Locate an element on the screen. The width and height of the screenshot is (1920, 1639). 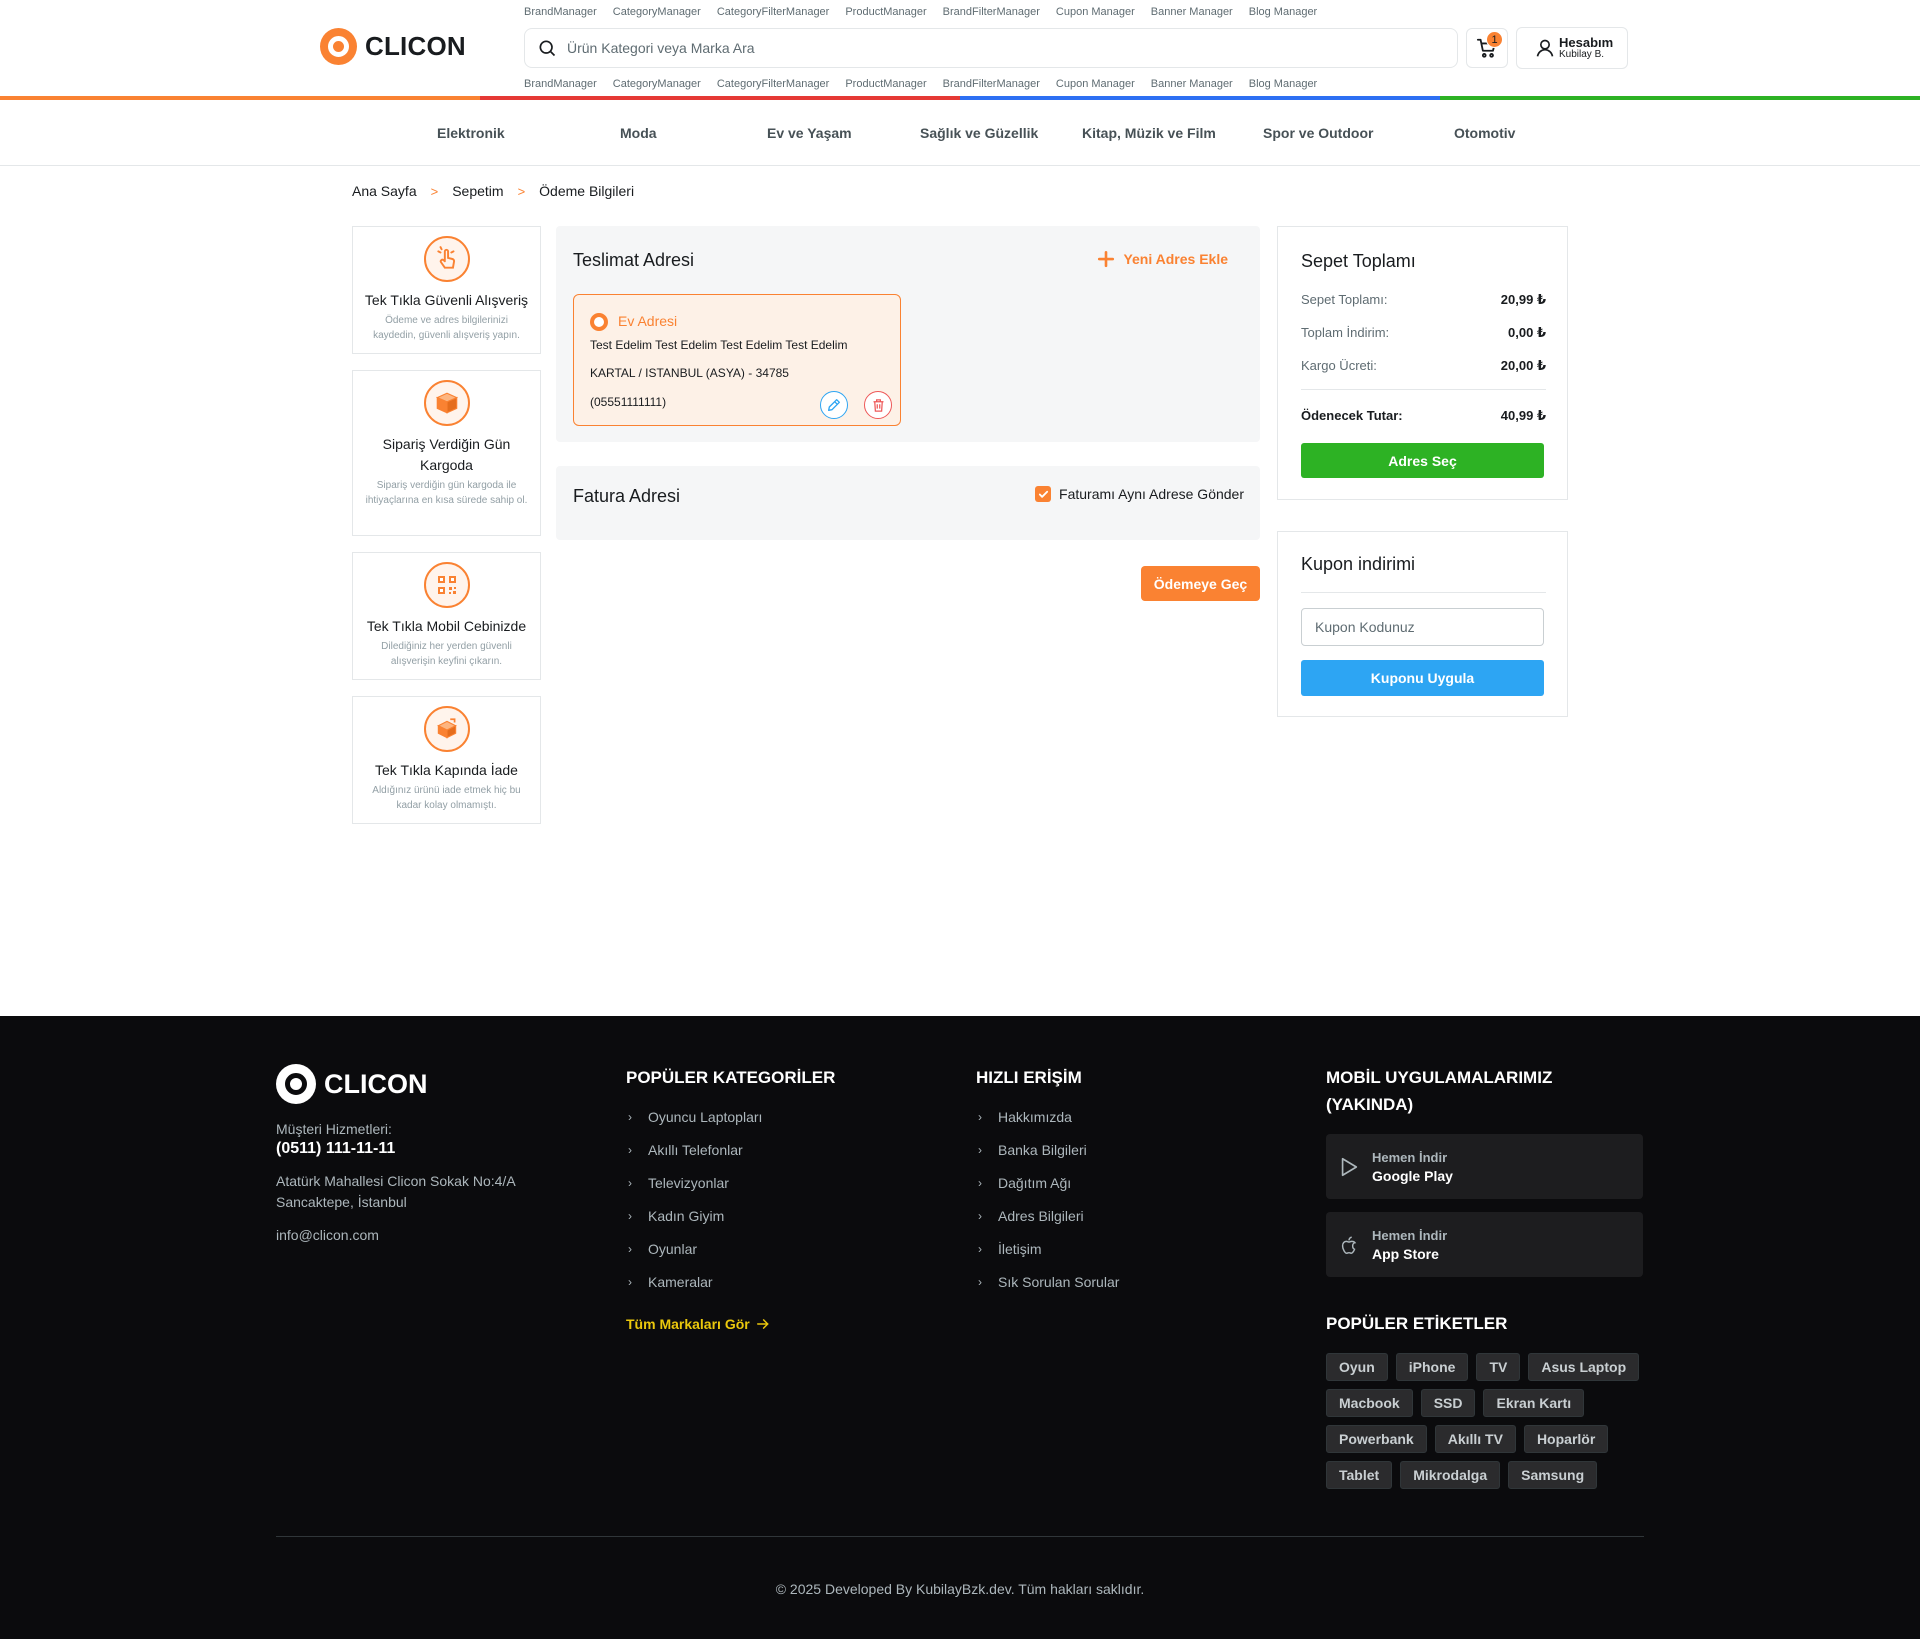
apply-coupon-button: Kuponu Uygula is located at coordinates (1422, 678).